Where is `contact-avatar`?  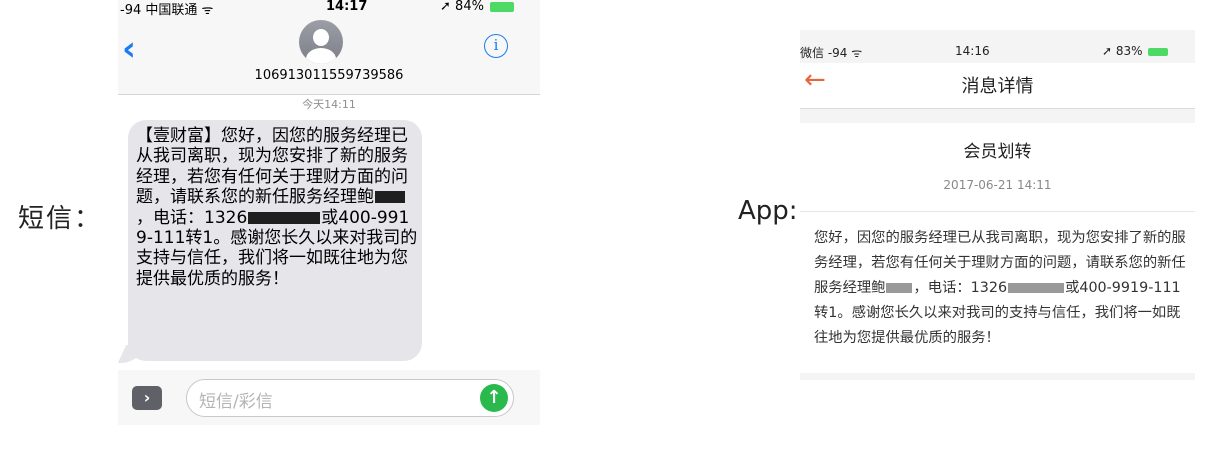
contact-avatar is located at coordinates (321, 42).